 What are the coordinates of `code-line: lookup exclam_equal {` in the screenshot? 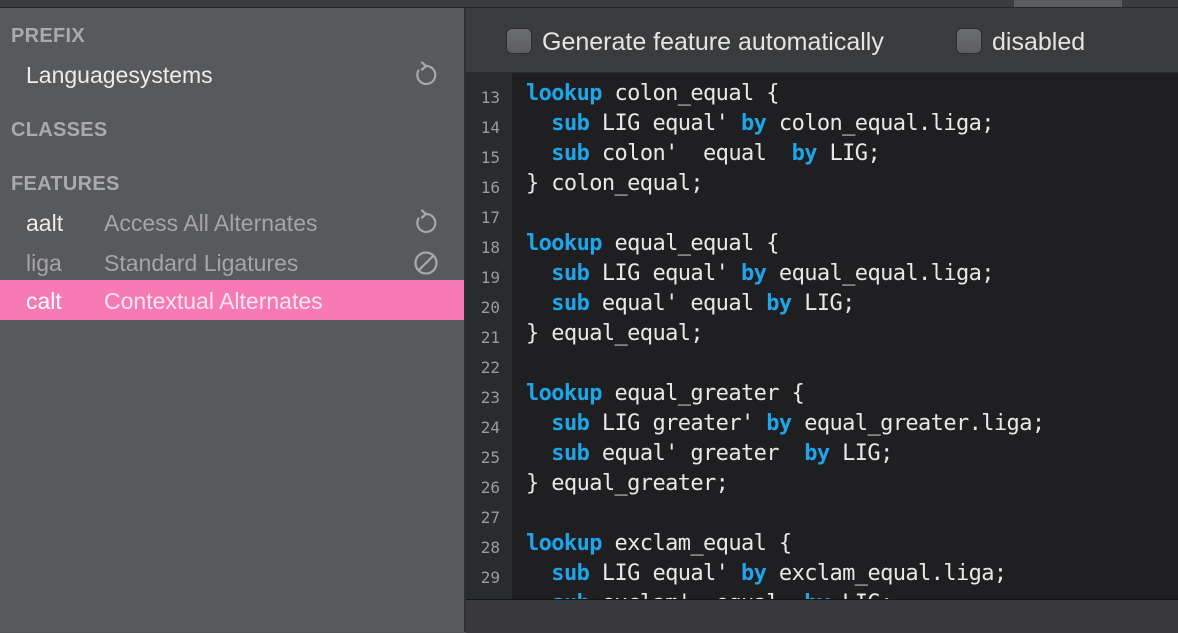 It's located at (659, 543).